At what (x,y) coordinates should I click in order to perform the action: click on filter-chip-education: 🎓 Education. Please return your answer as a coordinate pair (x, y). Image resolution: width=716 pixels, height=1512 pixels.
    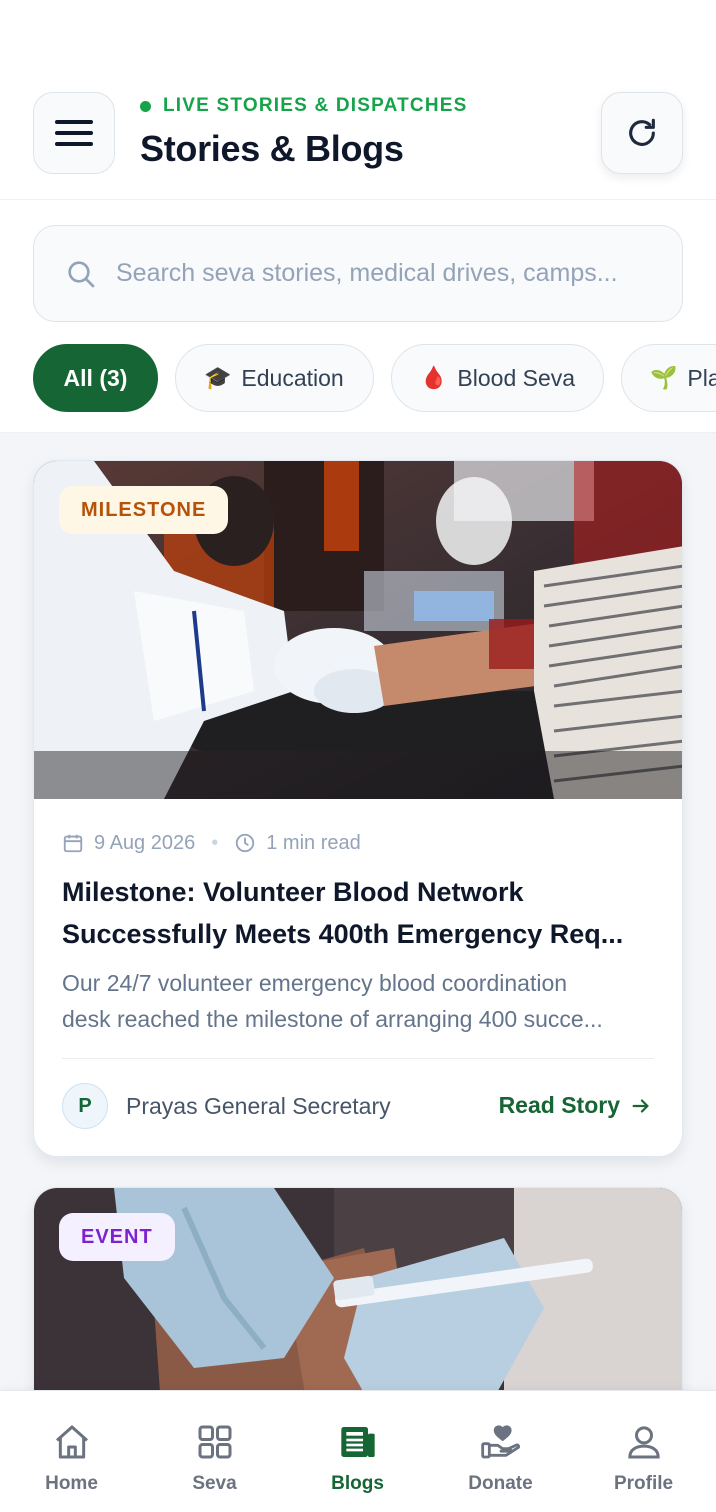
    Looking at the image, I should click on (274, 378).